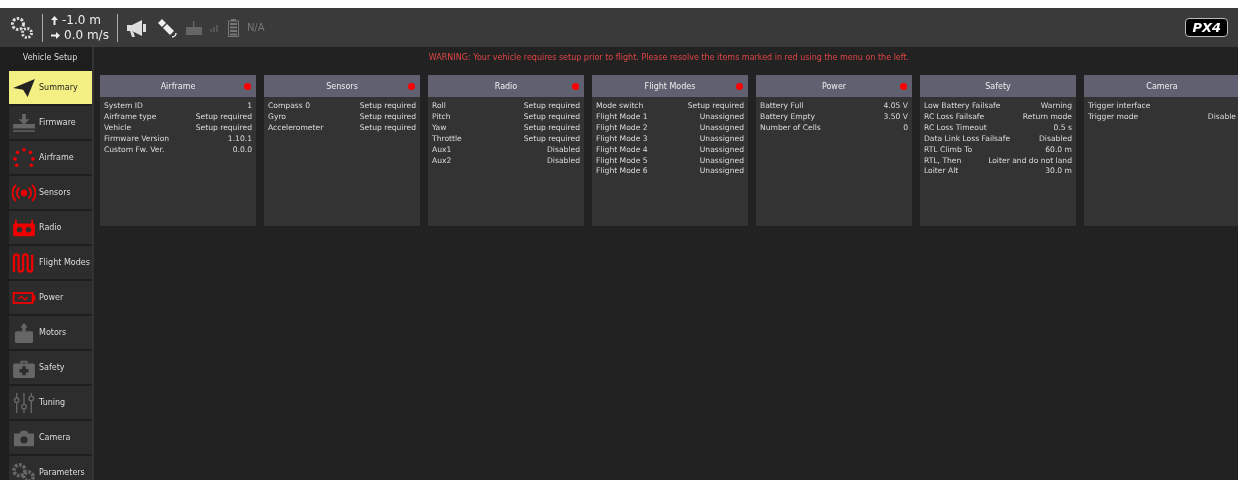 Image resolution: width=1238 pixels, height=480 pixels. I want to click on px4-logo: PX4, so click(1206, 27).